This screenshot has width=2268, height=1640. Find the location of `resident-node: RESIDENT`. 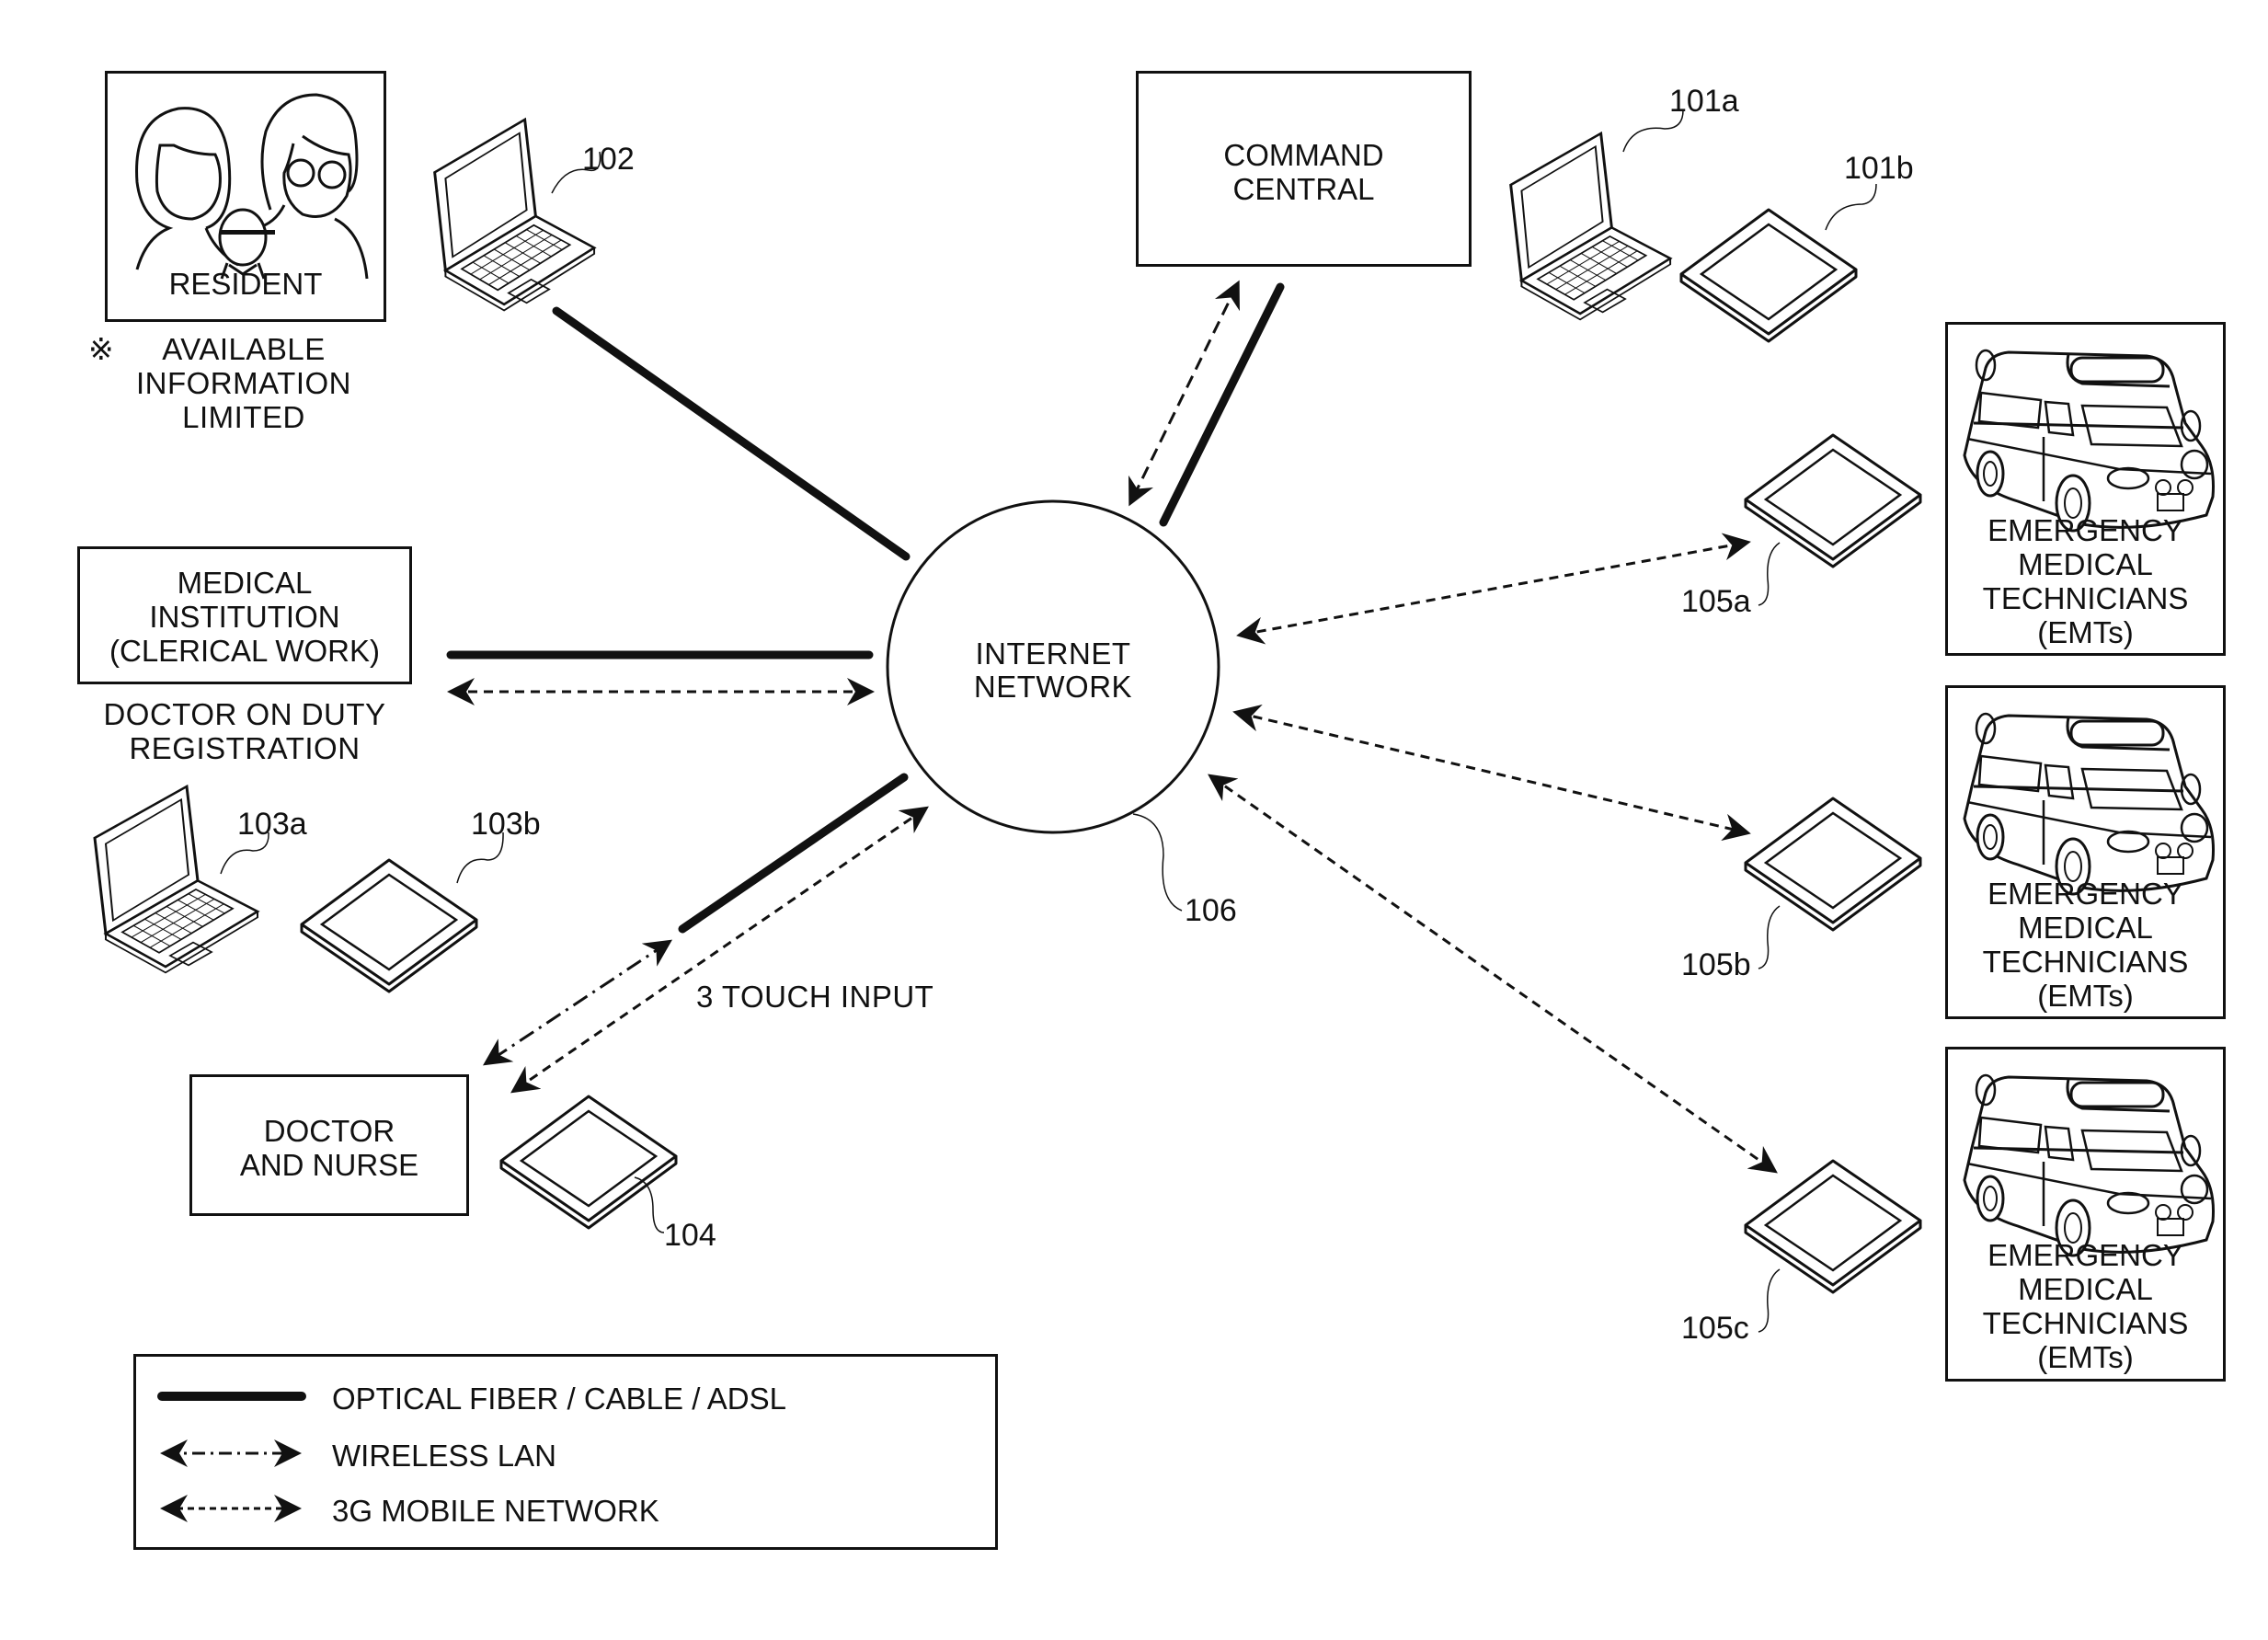

resident-node: RESIDENT is located at coordinates (245, 196).